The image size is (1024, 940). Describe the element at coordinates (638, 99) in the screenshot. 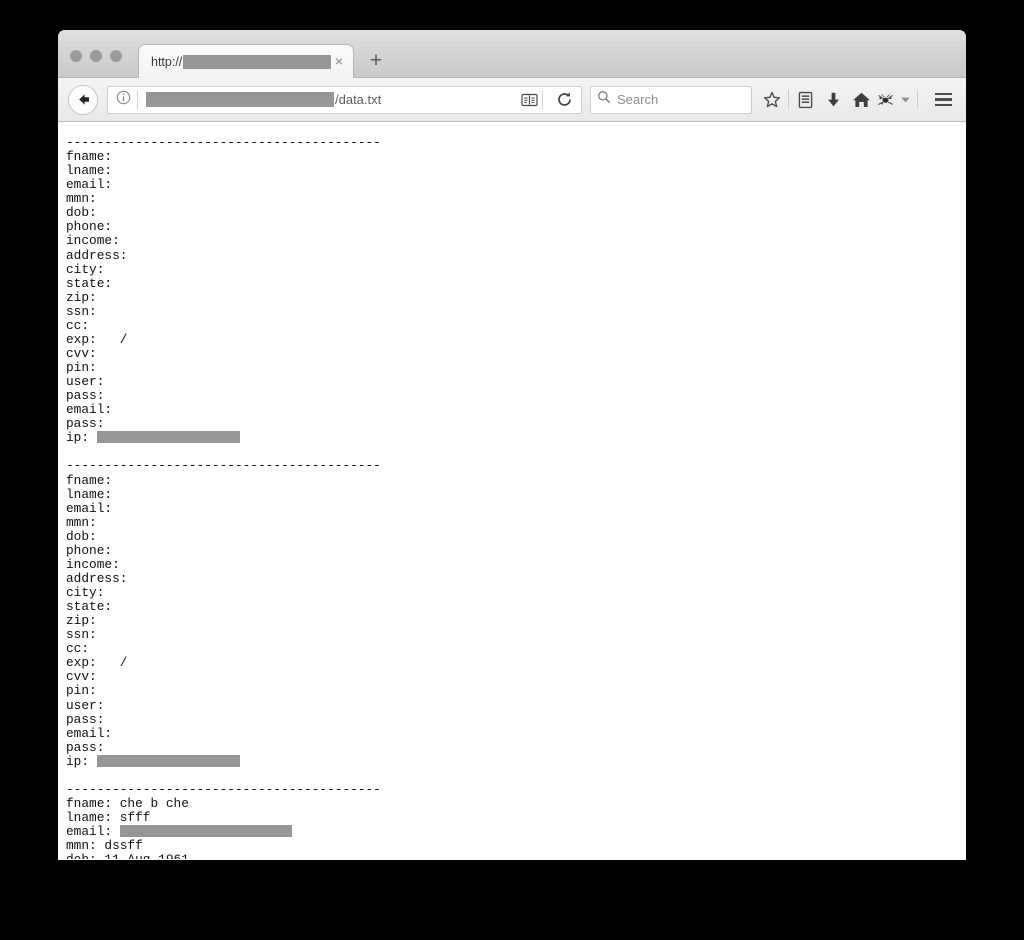

I see `search-placeholder: Search` at that location.